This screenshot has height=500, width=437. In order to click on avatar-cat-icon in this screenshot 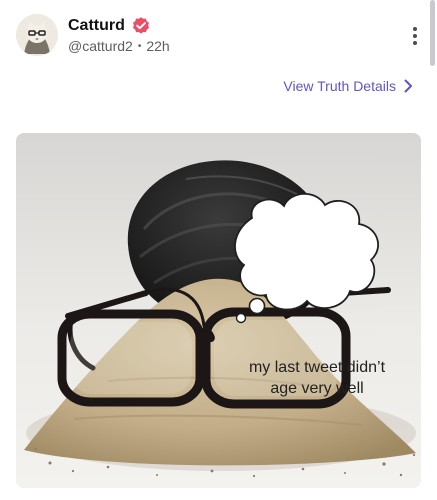, I will do `click(37, 35)`.